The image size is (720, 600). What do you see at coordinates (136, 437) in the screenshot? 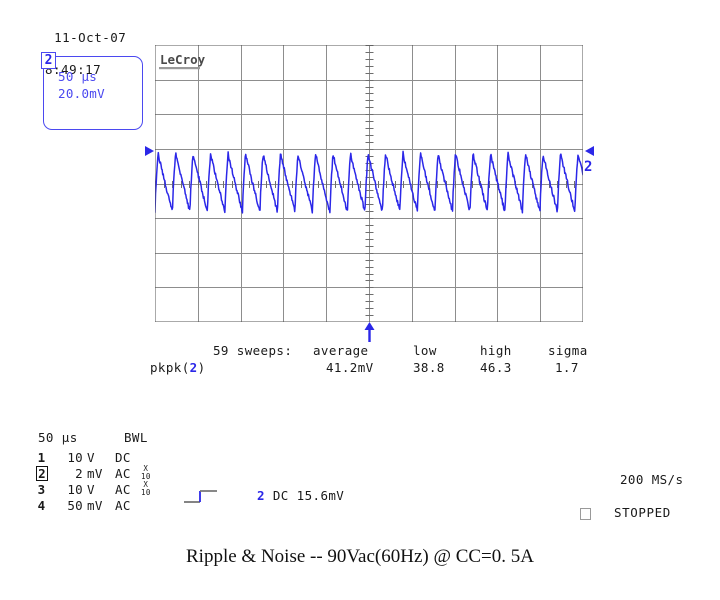
I see `bandwidth-limit-header: BWL` at bounding box center [136, 437].